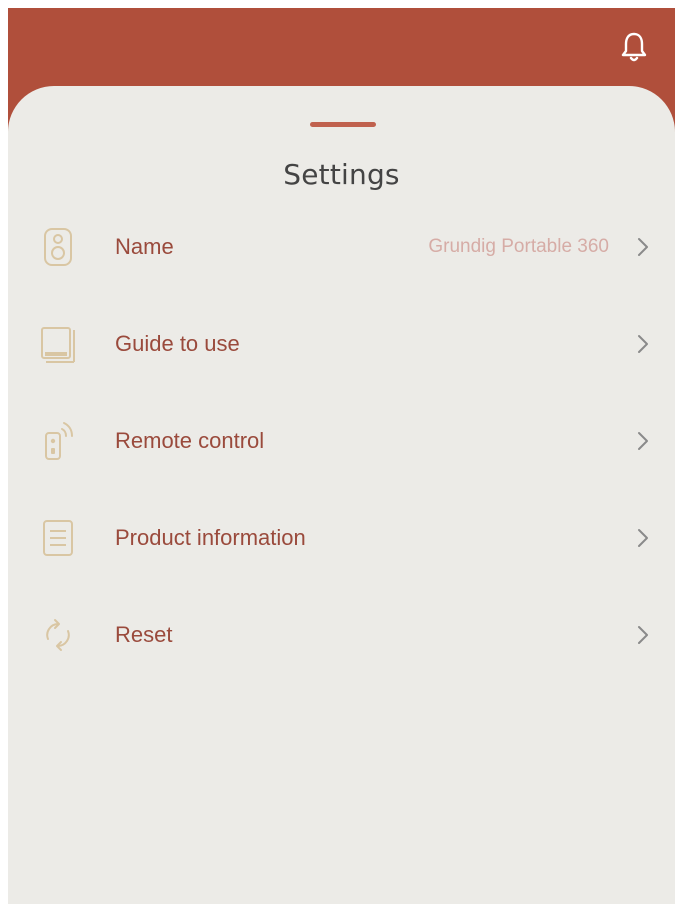 The image size is (679, 904). Describe the element at coordinates (58, 635) in the screenshot. I see `reset-icon` at that location.